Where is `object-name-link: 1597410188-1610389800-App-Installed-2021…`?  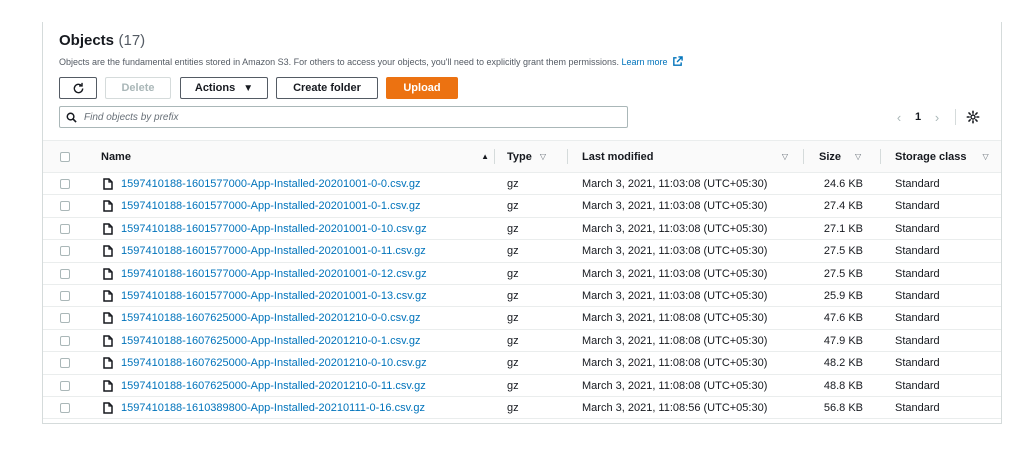
object-name-link: 1597410188-1610389800-App-Installed-2021… is located at coordinates (273, 408).